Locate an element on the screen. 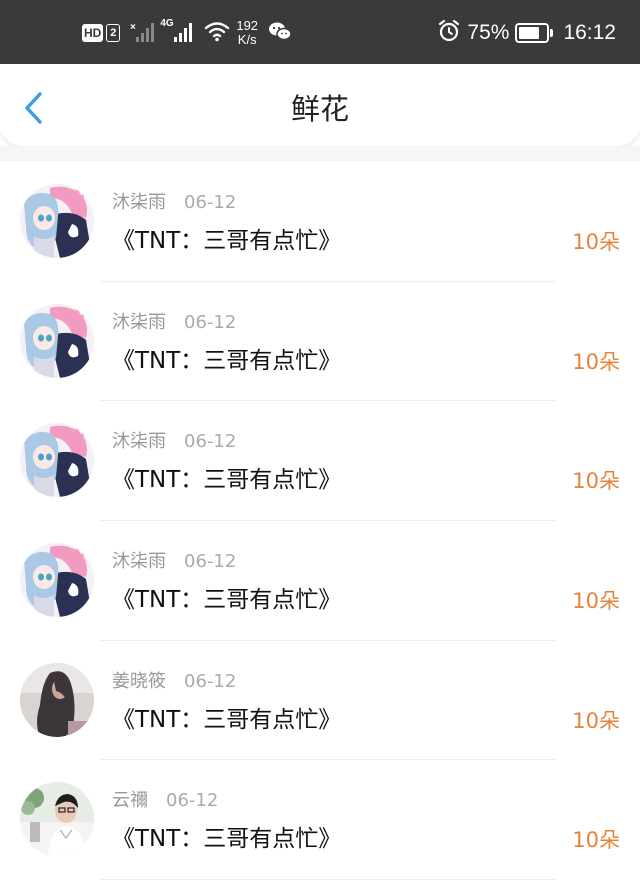 Image resolution: width=640 pixels, height=881 pixels. battery-fill is located at coordinates (529, 33).